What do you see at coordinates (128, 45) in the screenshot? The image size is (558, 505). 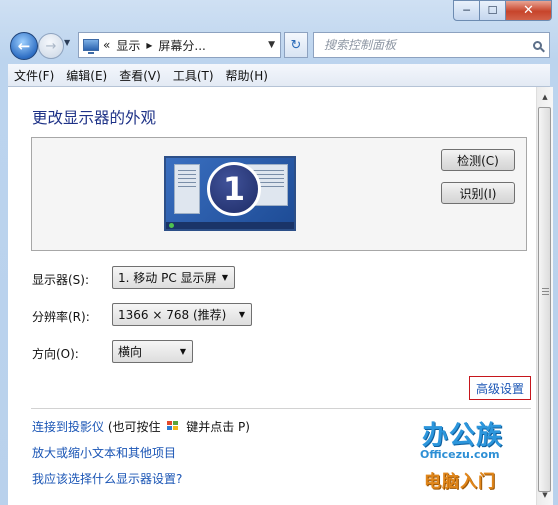 I see `breadcrumb-display: 显示` at bounding box center [128, 45].